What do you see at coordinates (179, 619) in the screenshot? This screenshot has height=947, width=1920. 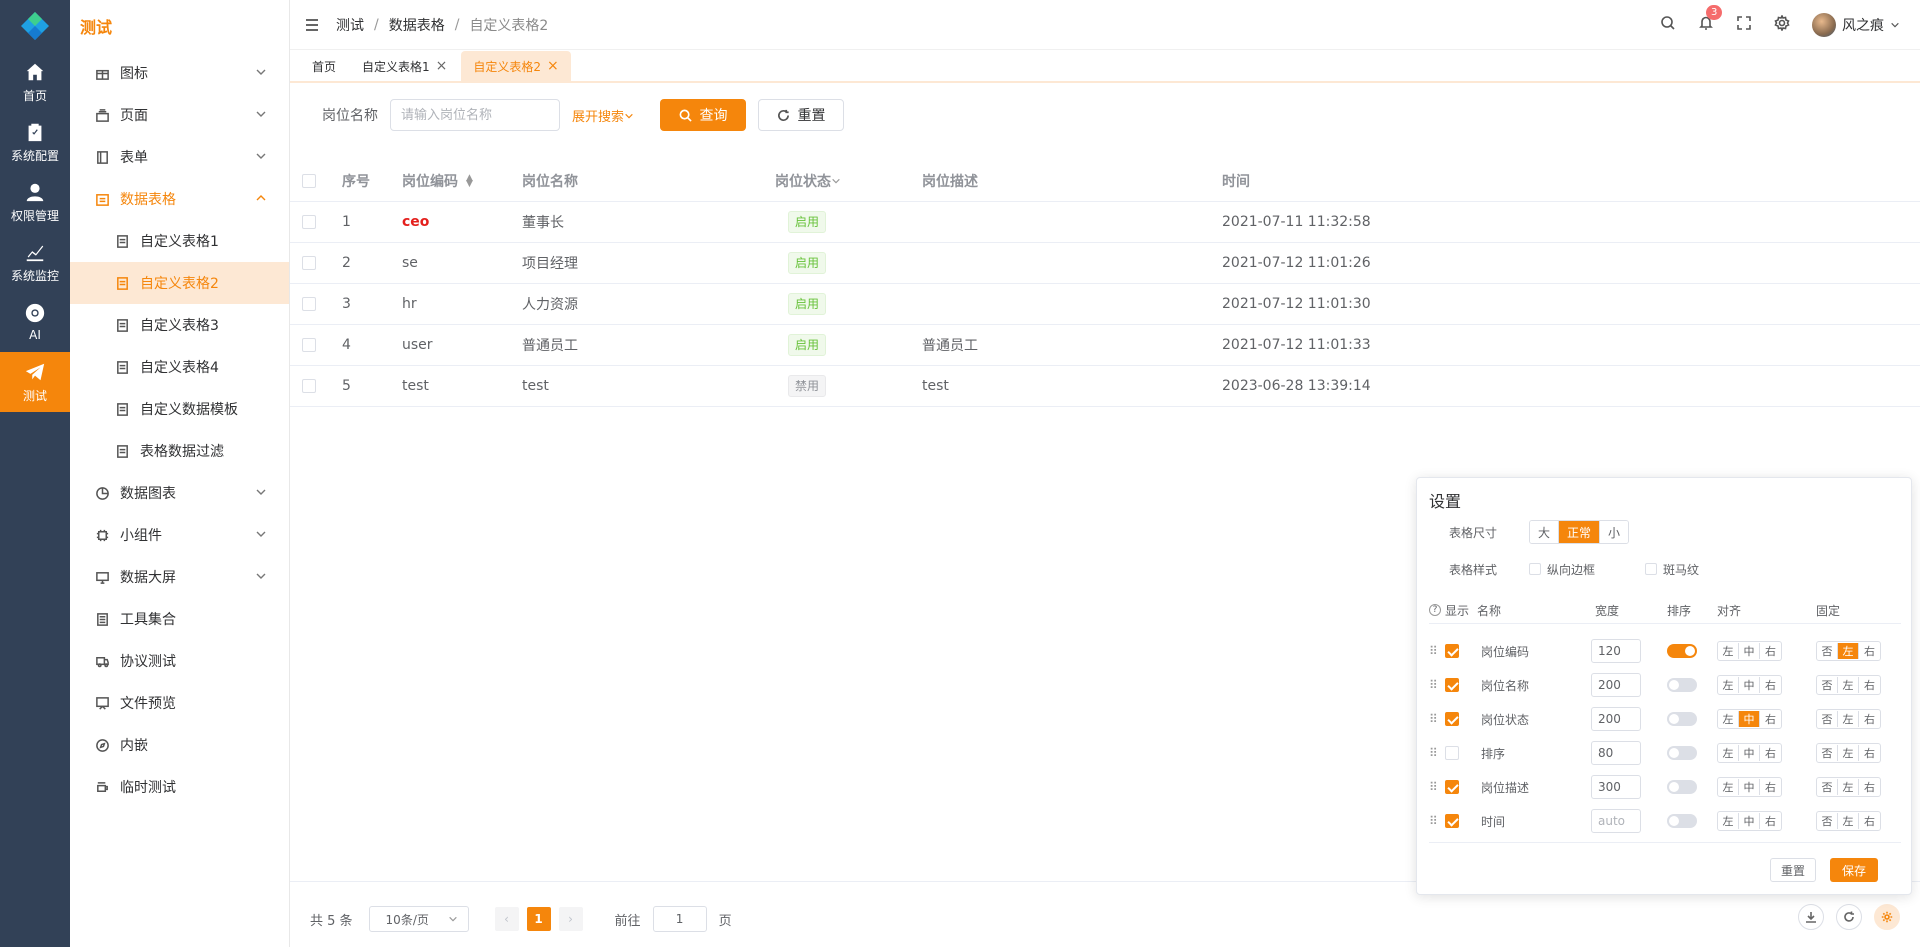 I see `menu-item-tools: 工具集合` at bounding box center [179, 619].